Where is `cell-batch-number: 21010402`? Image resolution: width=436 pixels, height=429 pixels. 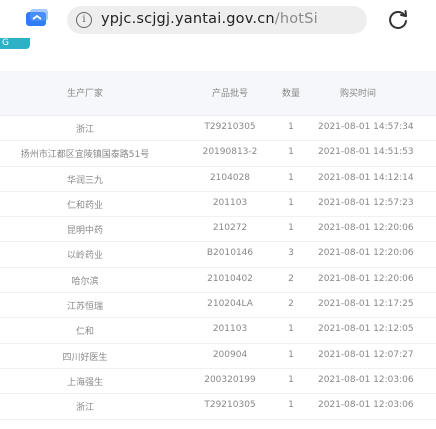
cell-batch-number: 21010402 is located at coordinates (230, 278).